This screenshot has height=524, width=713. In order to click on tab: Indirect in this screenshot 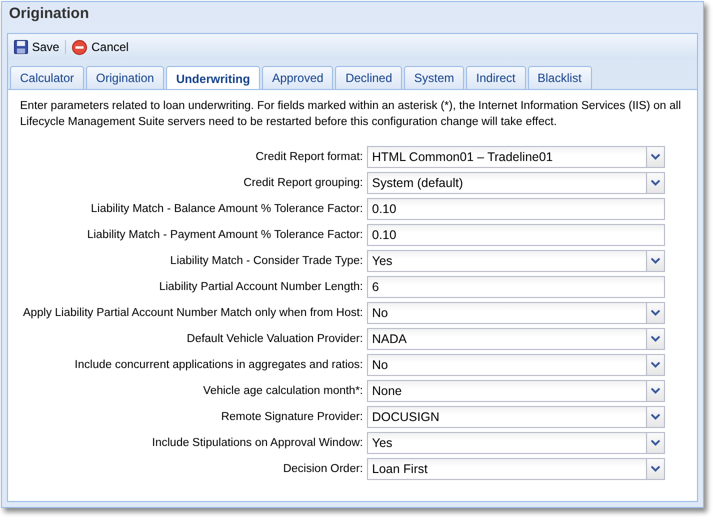, I will do `click(496, 77)`.